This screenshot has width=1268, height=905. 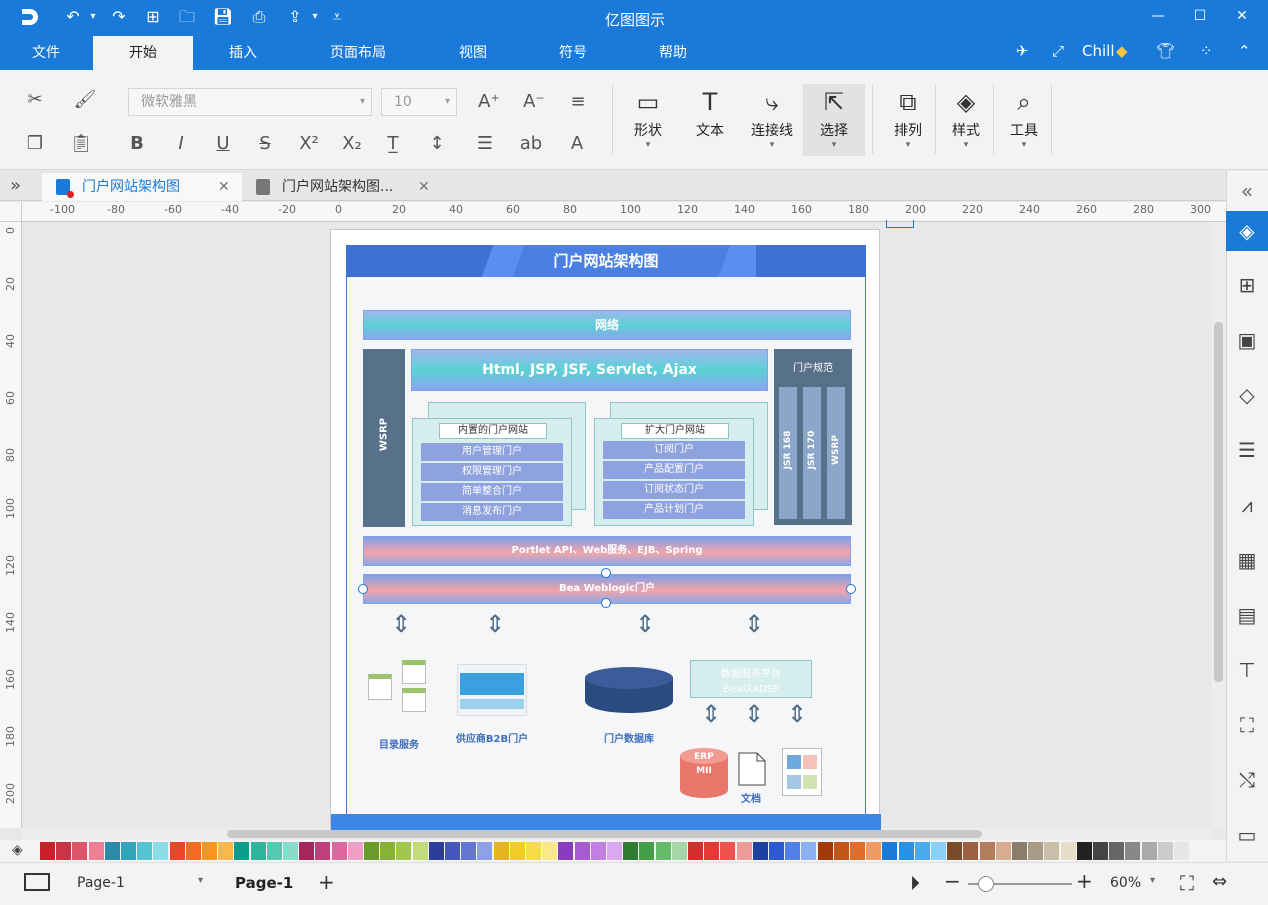 I want to click on underline-icon: U, so click(x=223, y=144).